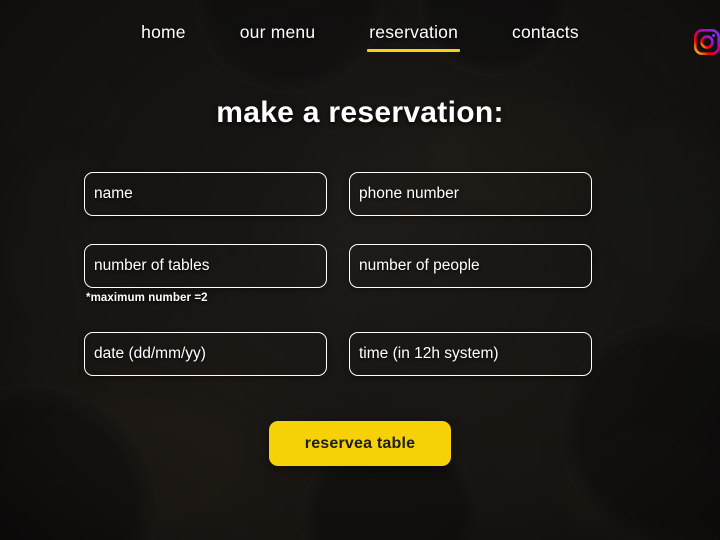 The width and height of the screenshot is (720, 540). What do you see at coordinates (338, 274) in the screenshot?
I see `form-row-party: *maximum number =2` at bounding box center [338, 274].